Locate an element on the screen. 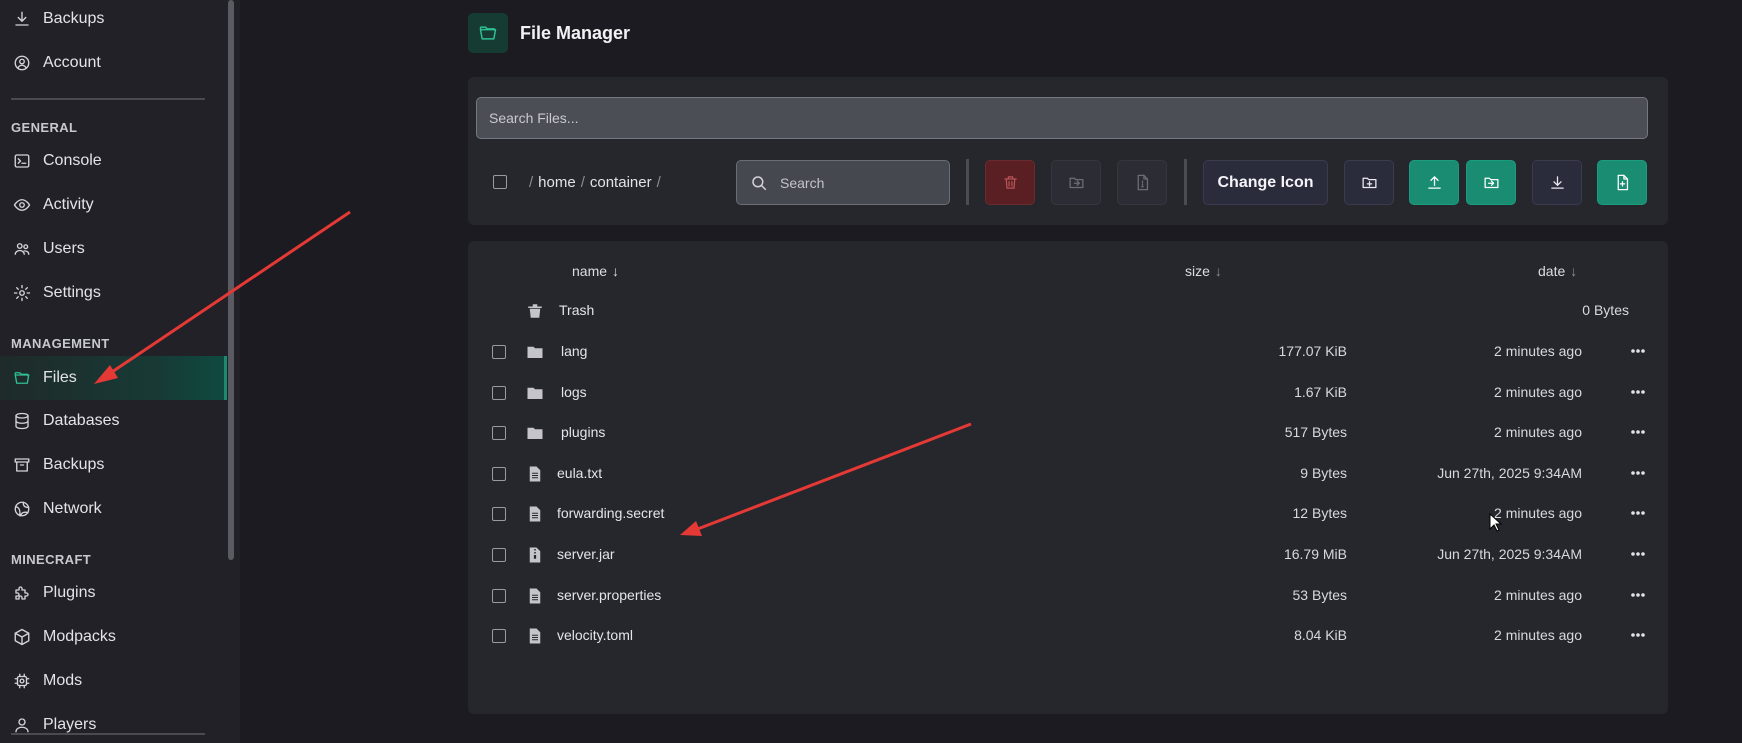 This screenshot has height=743, width=1742. user-circle-icon is located at coordinates (22, 63).